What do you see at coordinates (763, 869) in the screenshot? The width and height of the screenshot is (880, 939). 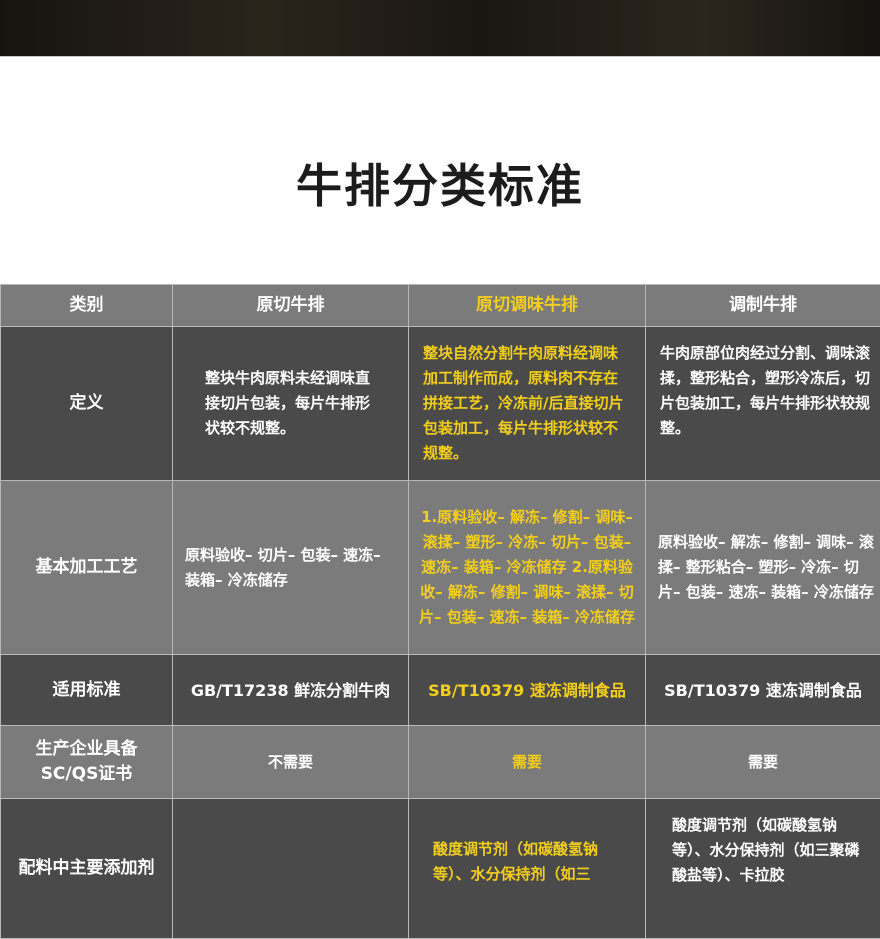 I see `cell-additives-prepared: 酸度调节剂（如碳酸氢钠等）、水分保持剂（如三聚磷酸盐等）、卡拉胶` at bounding box center [763, 869].